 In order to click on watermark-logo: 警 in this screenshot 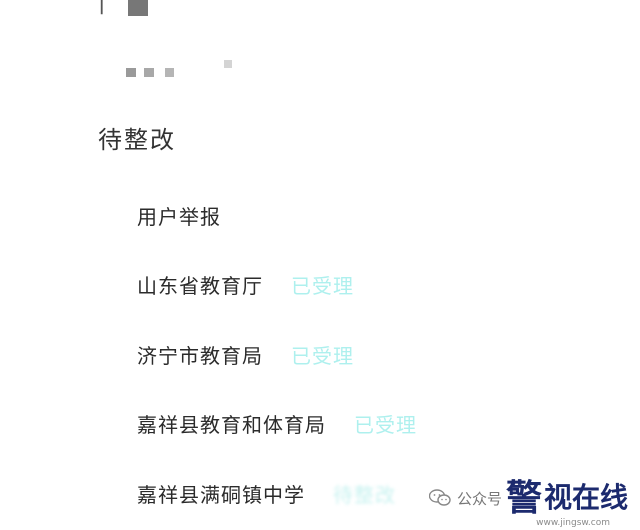, I will do `click(523, 498)`.